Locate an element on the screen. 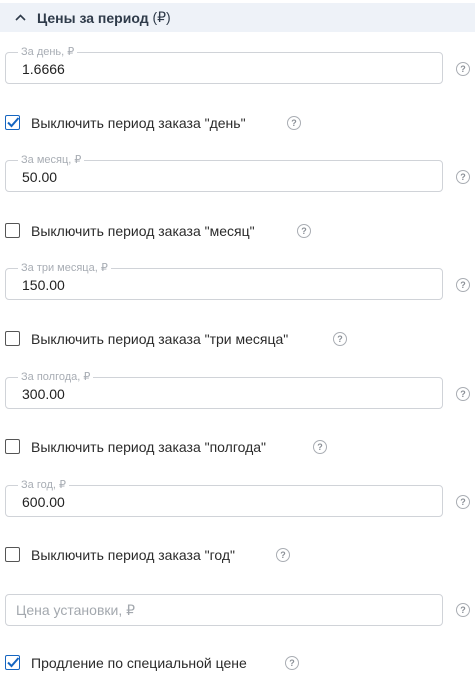 This screenshot has height=673, width=475. disable-month-checkbox is located at coordinates (12, 230).